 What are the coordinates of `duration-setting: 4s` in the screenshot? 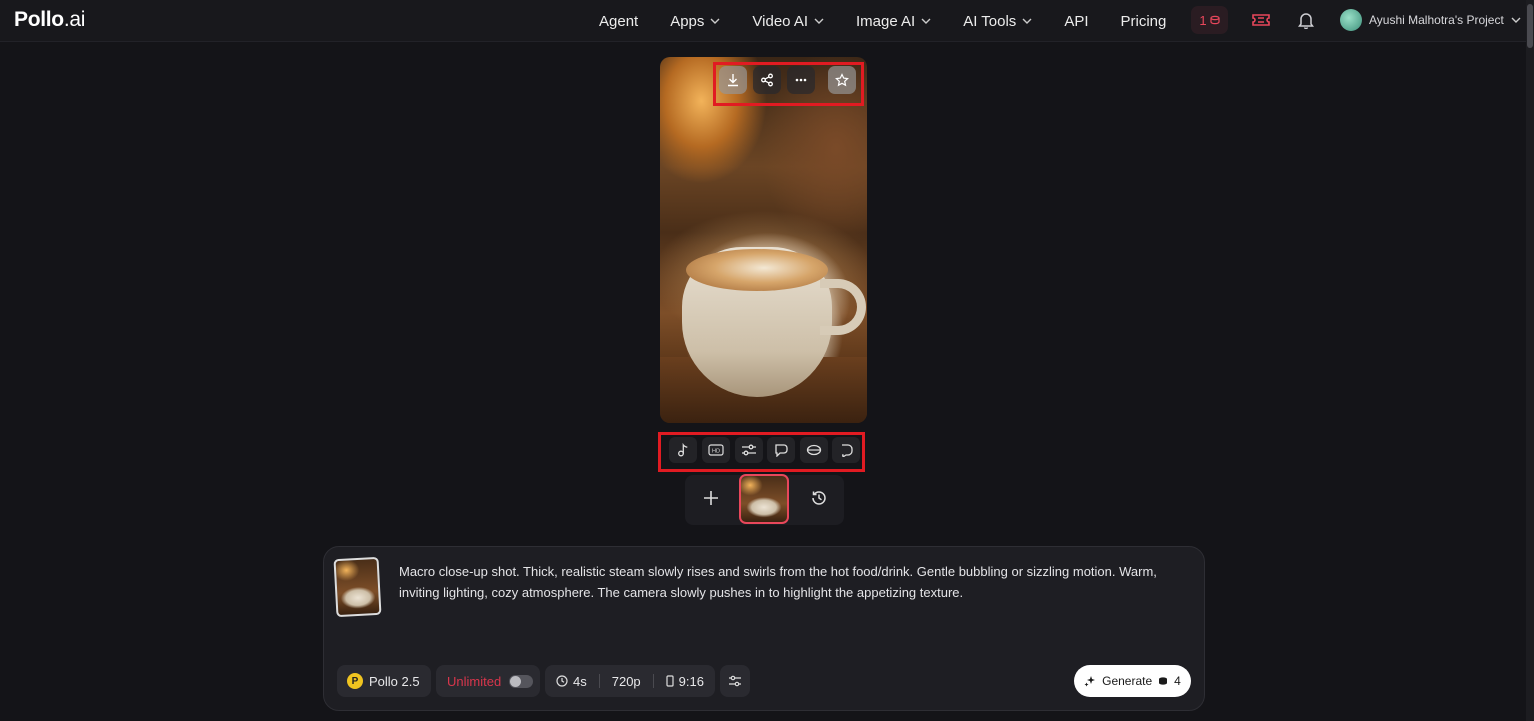 It's located at (571, 681).